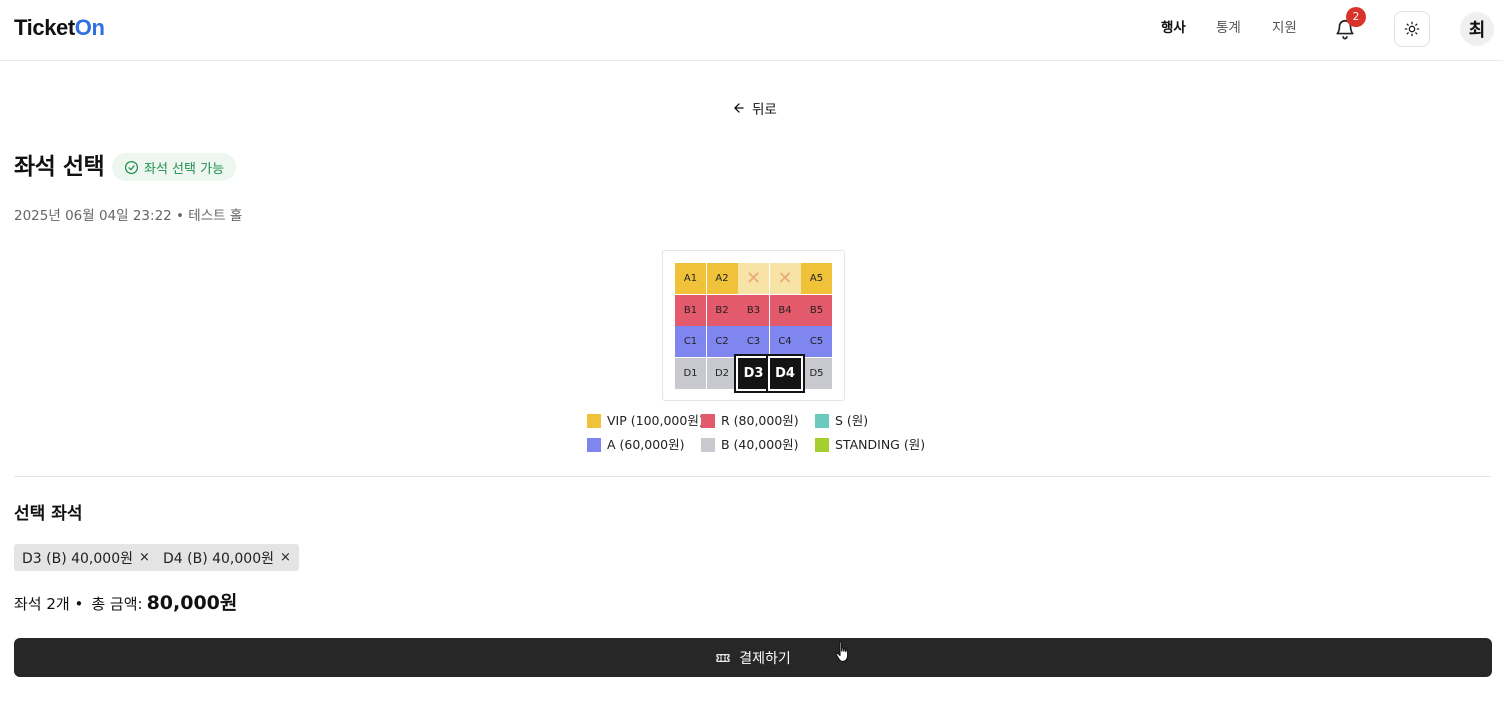  What do you see at coordinates (816, 341) in the screenshot?
I see `seat: C5` at bounding box center [816, 341].